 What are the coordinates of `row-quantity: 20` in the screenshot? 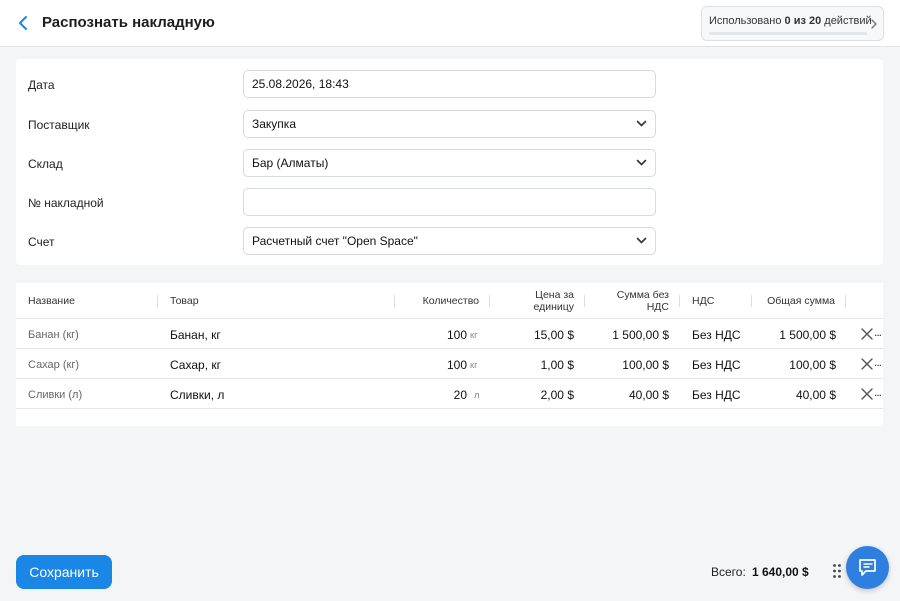 It's located at (441, 395).